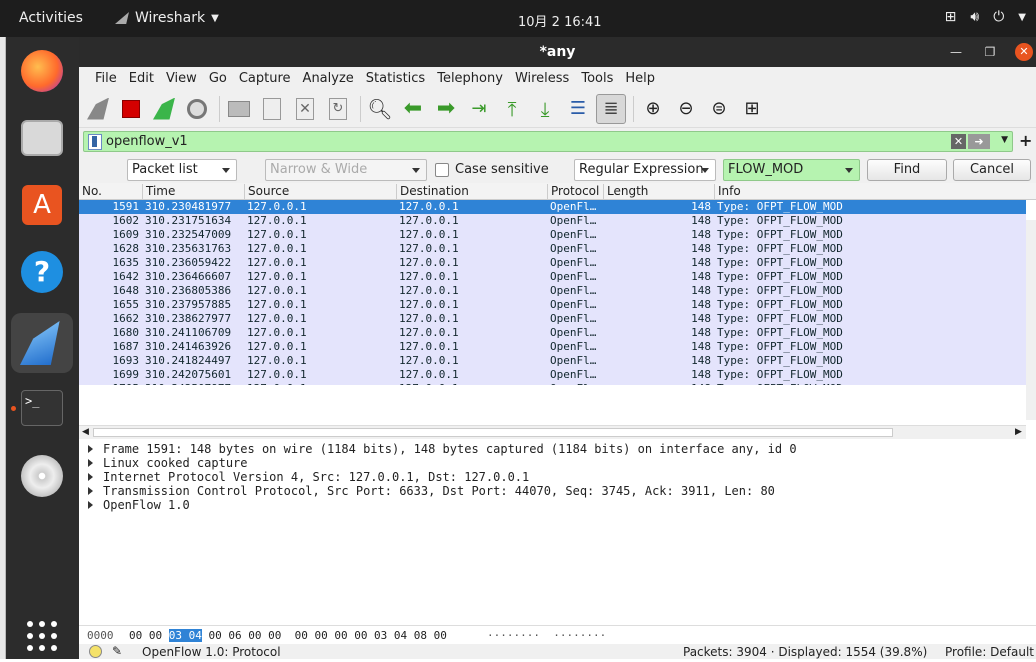  What do you see at coordinates (193, 192) in the screenshot?
I see `column-time: Time` at bounding box center [193, 192].